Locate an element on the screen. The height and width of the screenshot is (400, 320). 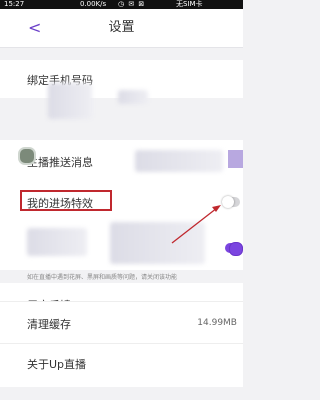
about-row: 关于Up直播 is located at coordinates (121, 365).